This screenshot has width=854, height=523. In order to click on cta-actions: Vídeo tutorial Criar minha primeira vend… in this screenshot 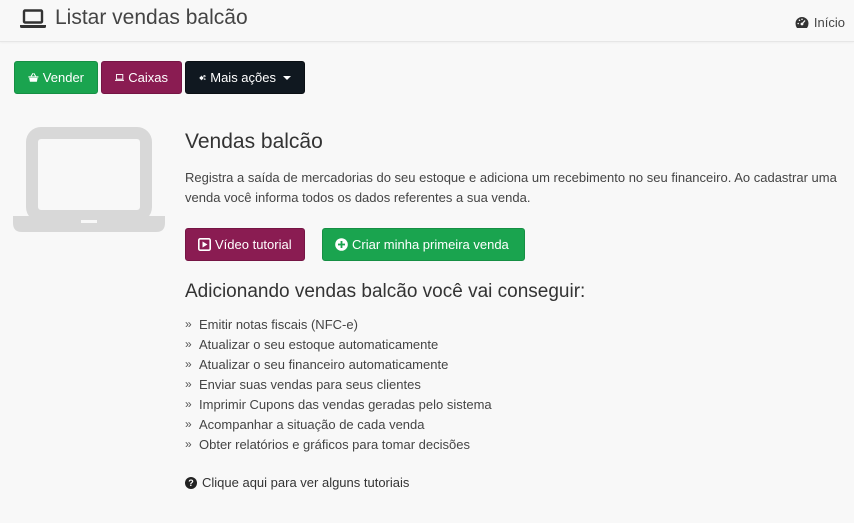, I will do `click(515, 244)`.